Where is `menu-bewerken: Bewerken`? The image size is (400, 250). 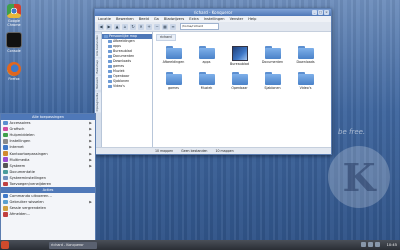 menu-bewerken: Bewerken is located at coordinates (125, 19).